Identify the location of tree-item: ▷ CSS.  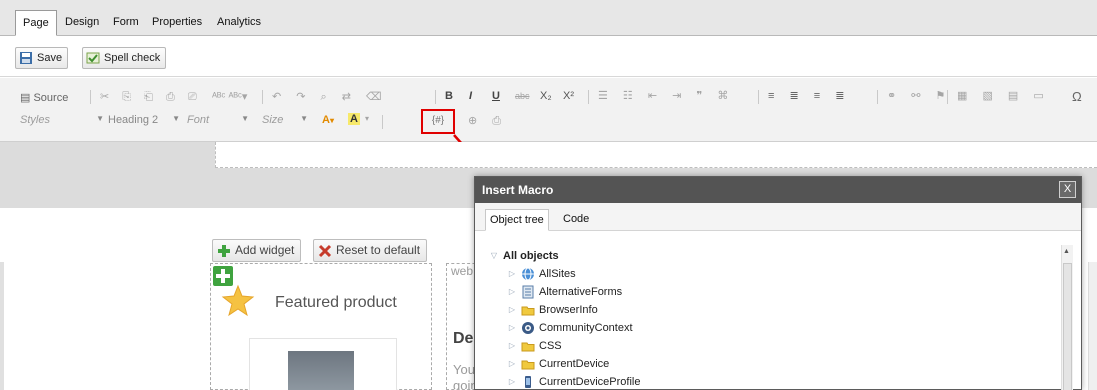
(534, 346).